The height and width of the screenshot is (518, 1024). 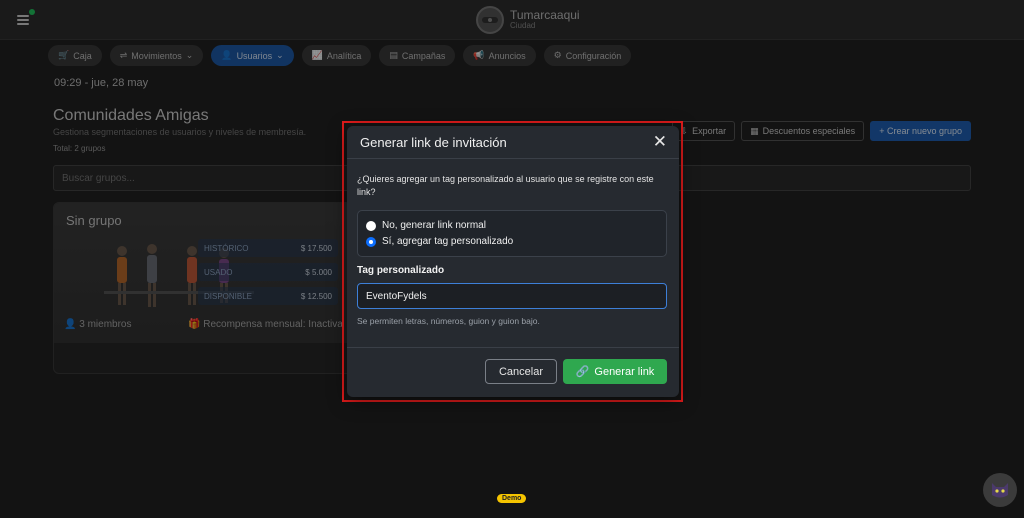 What do you see at coordinates (401, 270) in the screenshot?
I see `tag-label: Tag personalizado` at bounding box center [401, 270].